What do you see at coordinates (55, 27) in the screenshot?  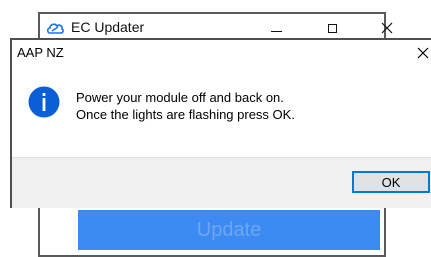 I see `cloud-link-icon` at bounding box center [55, 27].